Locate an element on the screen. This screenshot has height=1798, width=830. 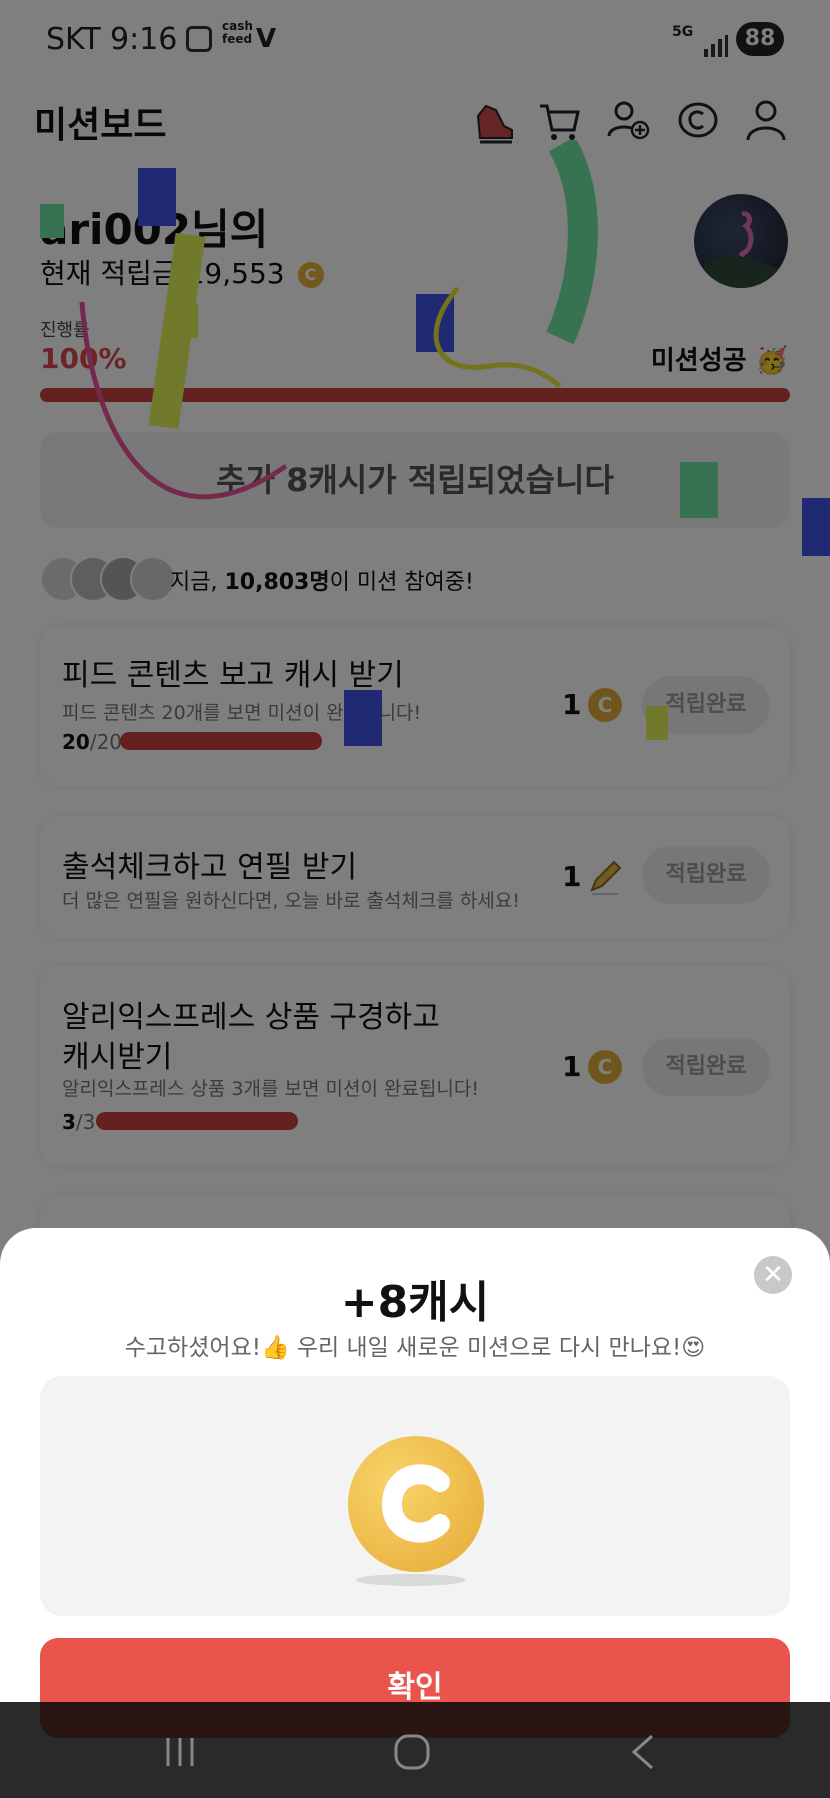
recent-apps-icon is located at coordinates (180, 1752).